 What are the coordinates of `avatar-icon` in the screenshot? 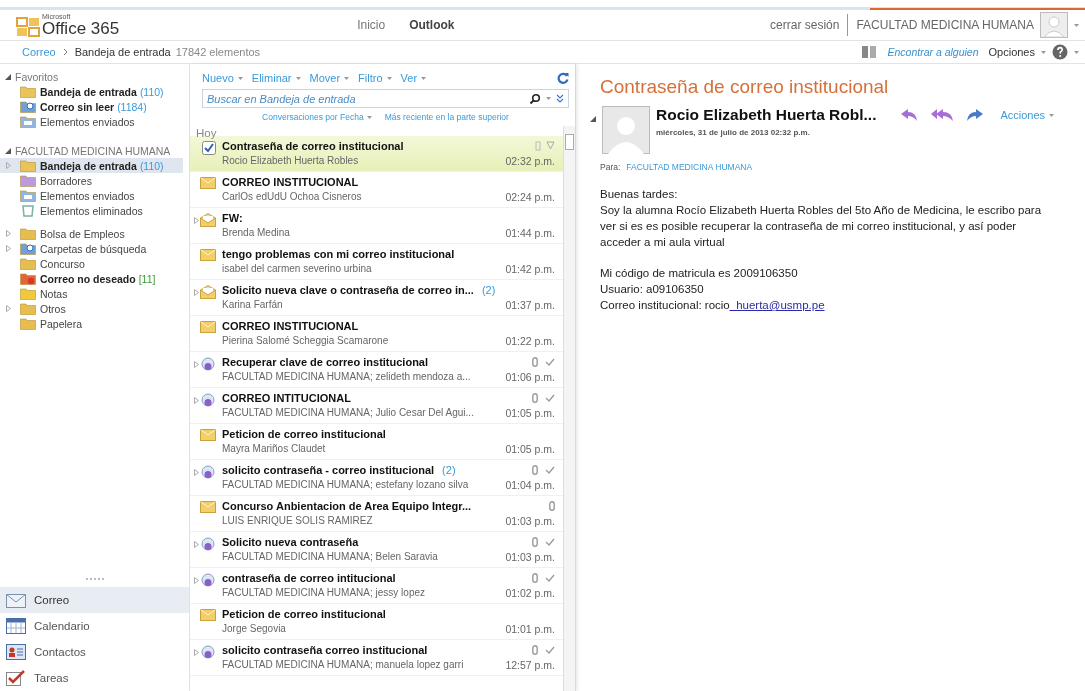 It's located at (1054, 25).